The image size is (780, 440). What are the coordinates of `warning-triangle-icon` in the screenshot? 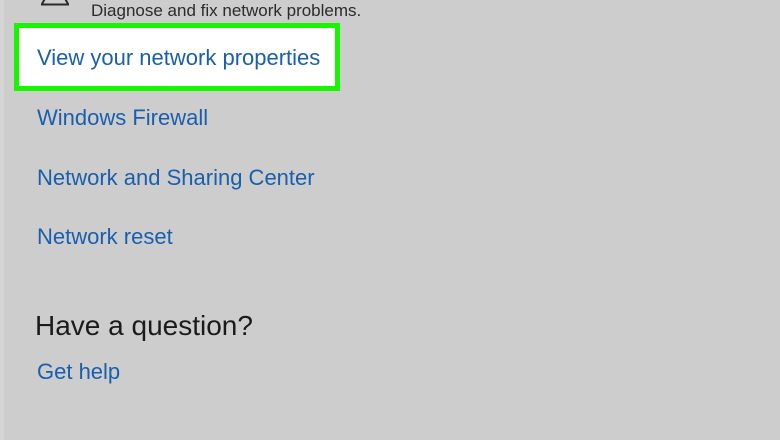 It's located at (55, 3).